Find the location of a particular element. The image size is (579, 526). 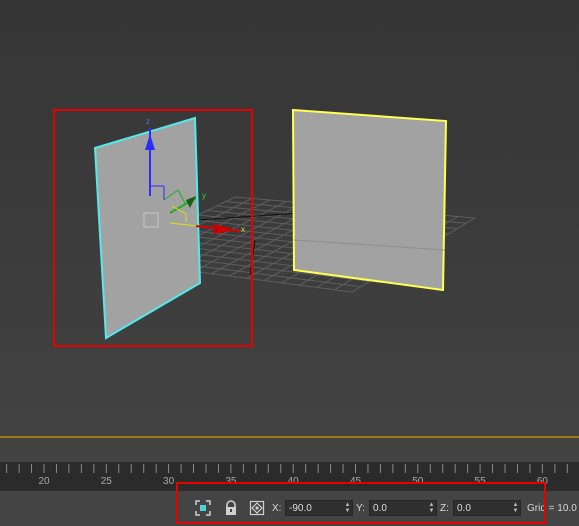

ruler-tick-label: 25 is located at coordinates (106, 481).